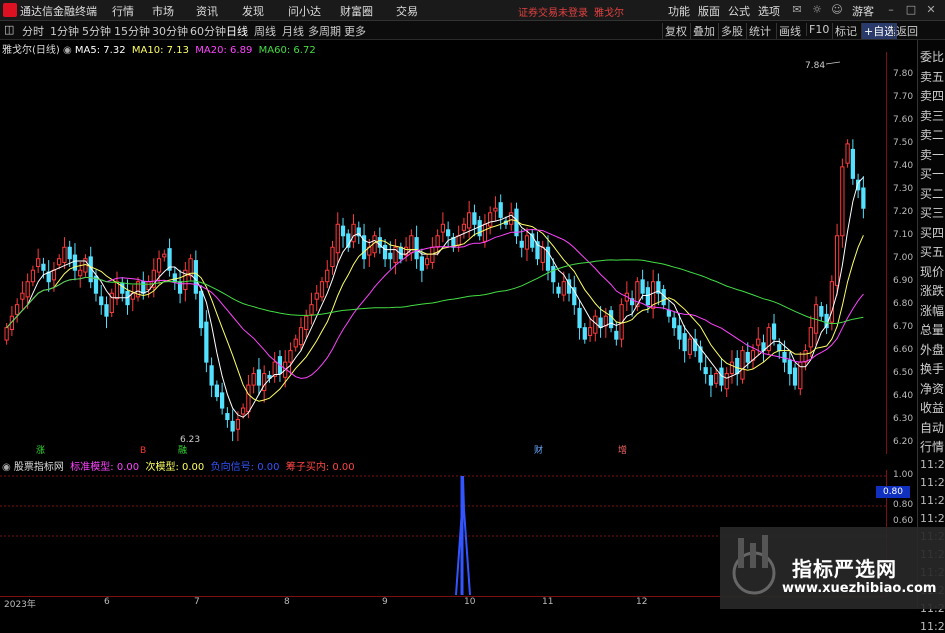 The width and height of the screenshot is (945, 633). Describe the element at coordinates (932, 271) in the screenshot. I see `side-panel-label: 现价` at that location.